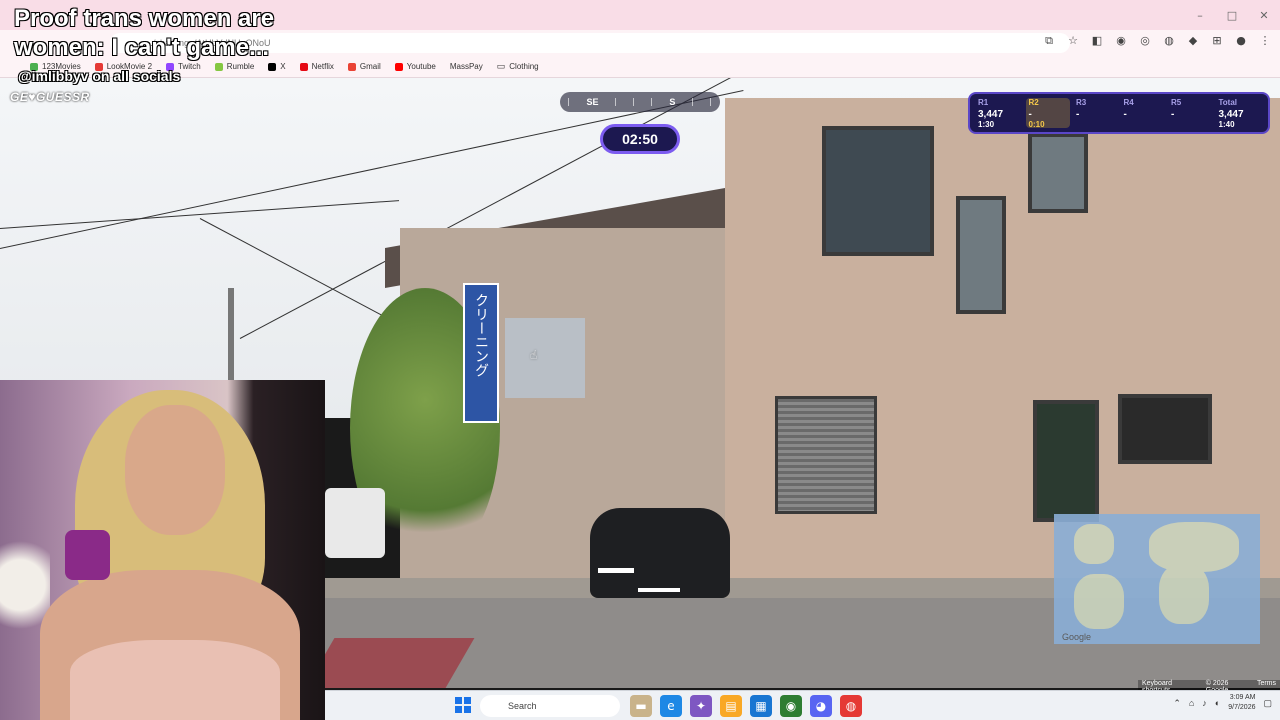  I want to click on copilot-icon: ✦, so click(701, 706).